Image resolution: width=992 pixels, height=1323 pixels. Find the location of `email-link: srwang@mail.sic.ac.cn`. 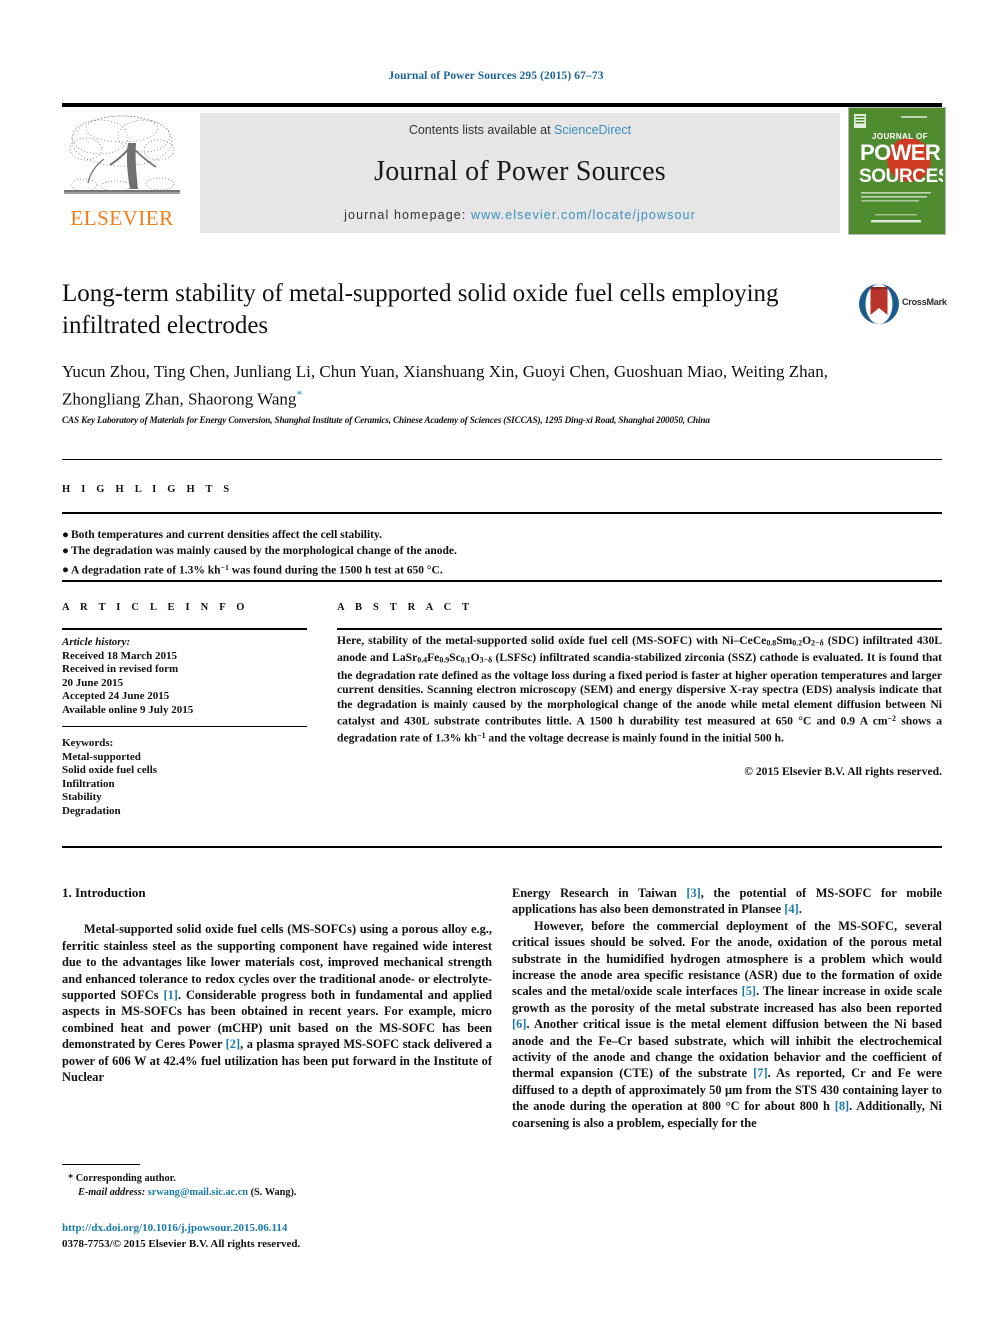

email-link: srwang@mail.sic.ac.cn is located at coordinates (198, 1192).